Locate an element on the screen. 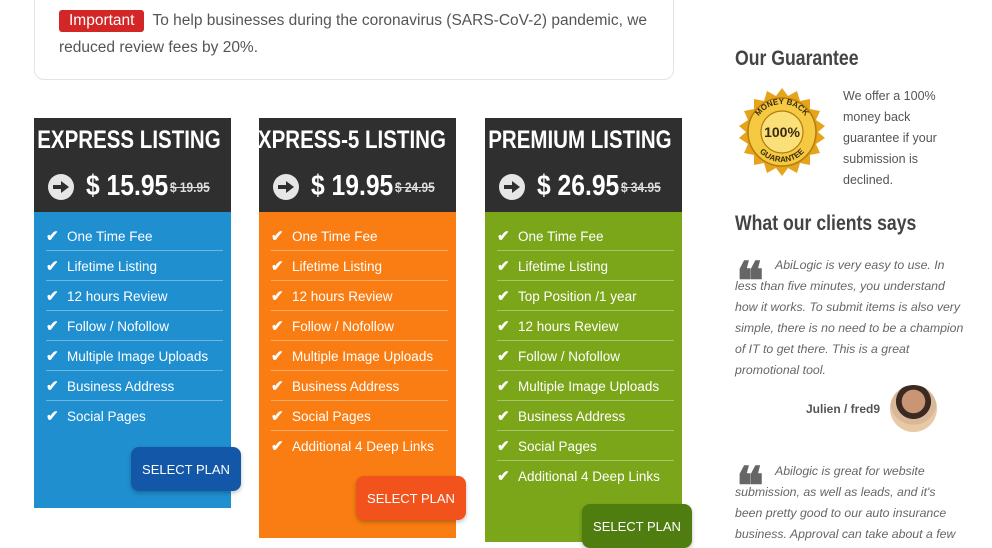  plan-old-price: $ 19.95 is located at coordinates (190, 186).